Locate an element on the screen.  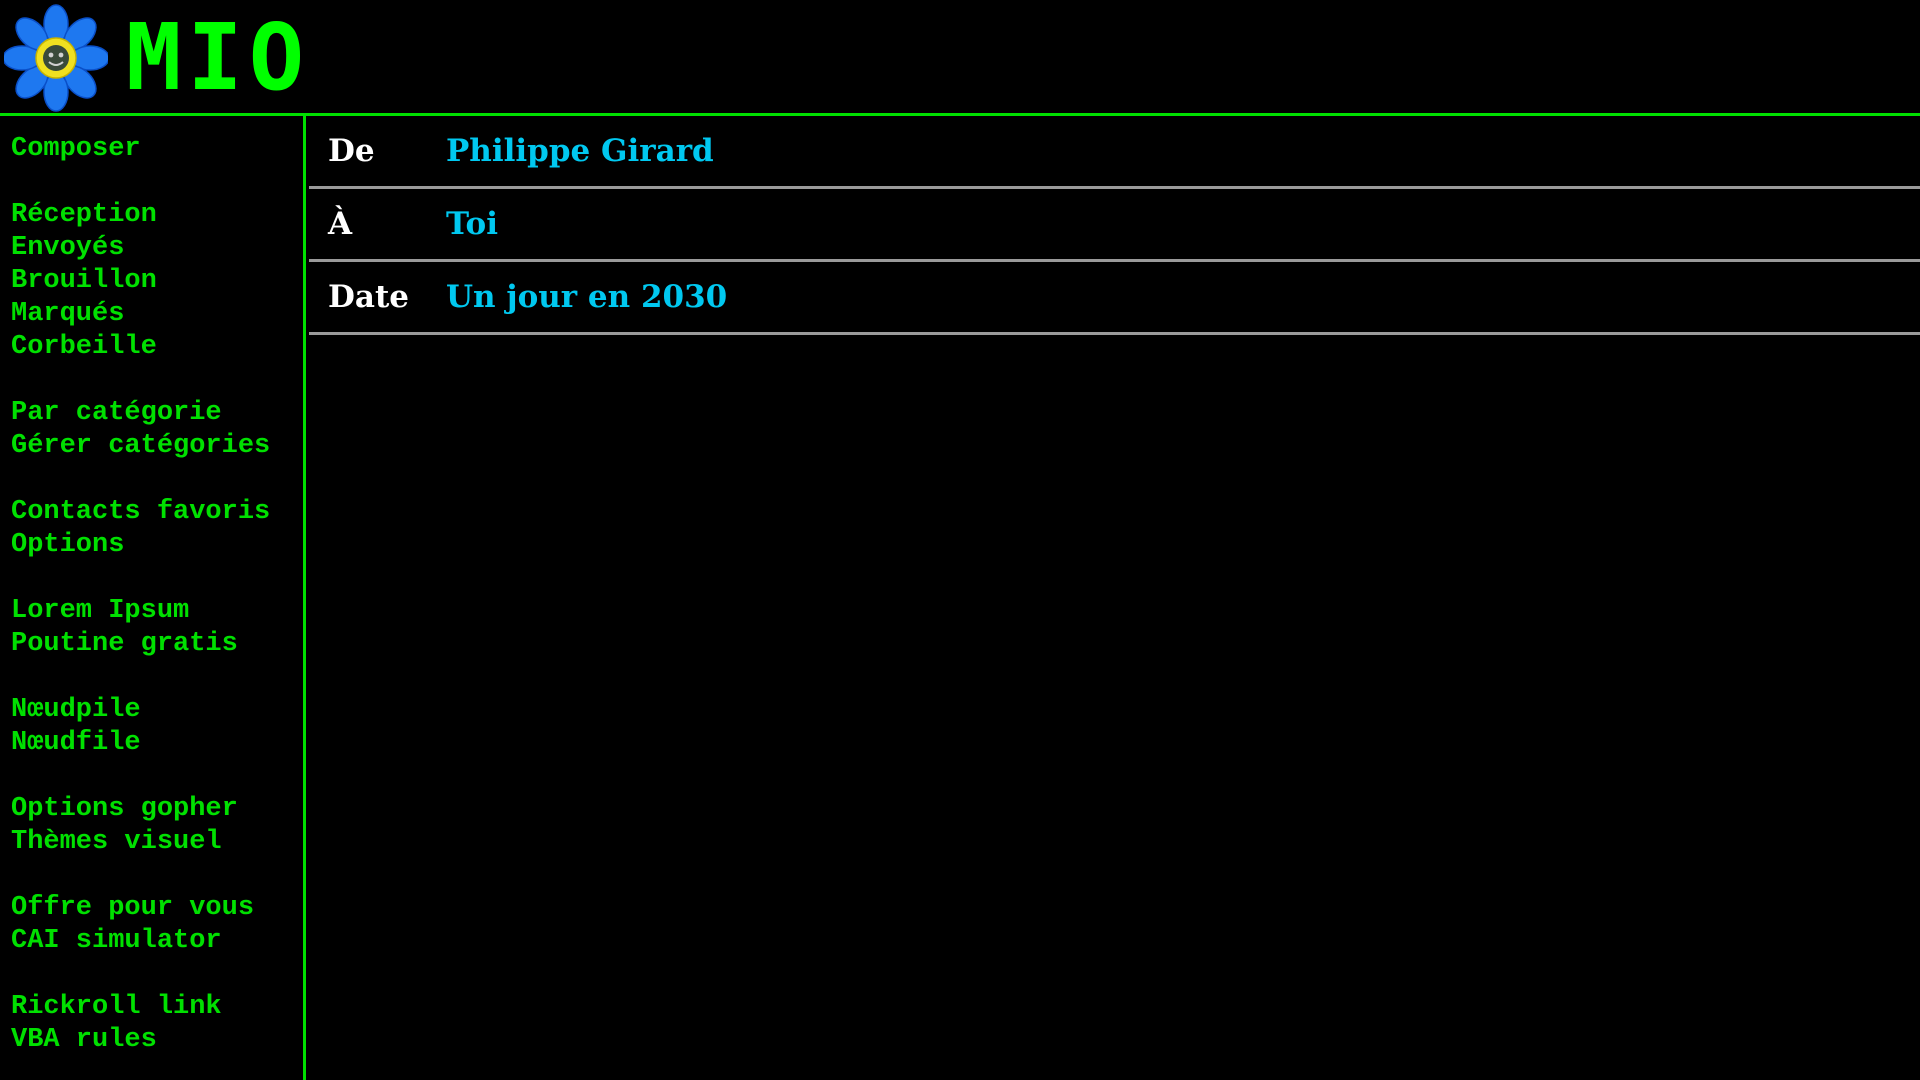
sidebar-item-vba-rules: VBA rules is located at coordinates (151, 1040).